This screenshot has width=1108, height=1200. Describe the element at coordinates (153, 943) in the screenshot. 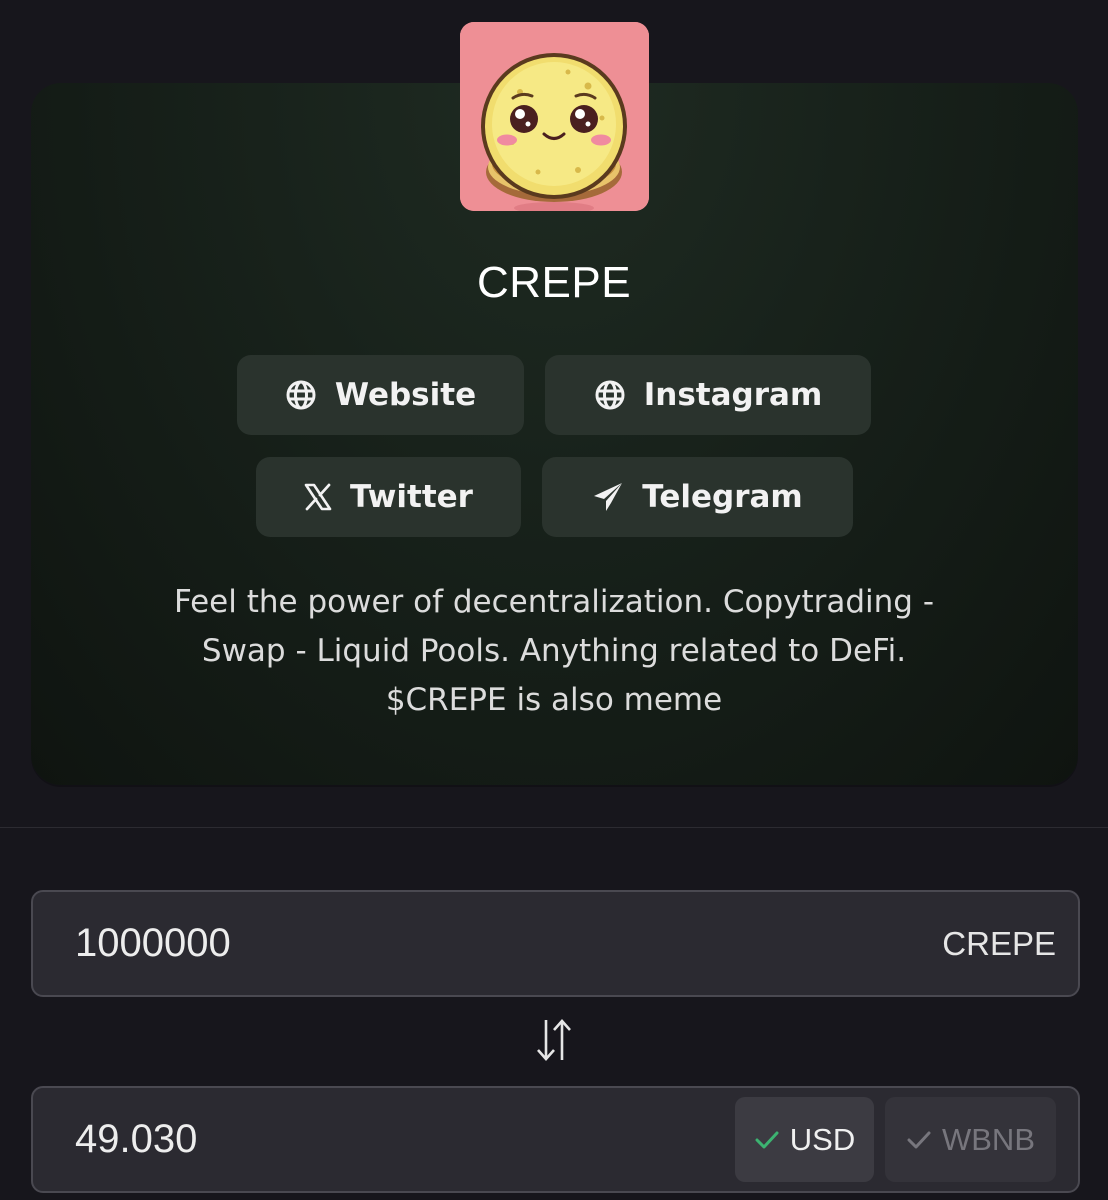

I see `token-amount-input: 1000000` at that location.